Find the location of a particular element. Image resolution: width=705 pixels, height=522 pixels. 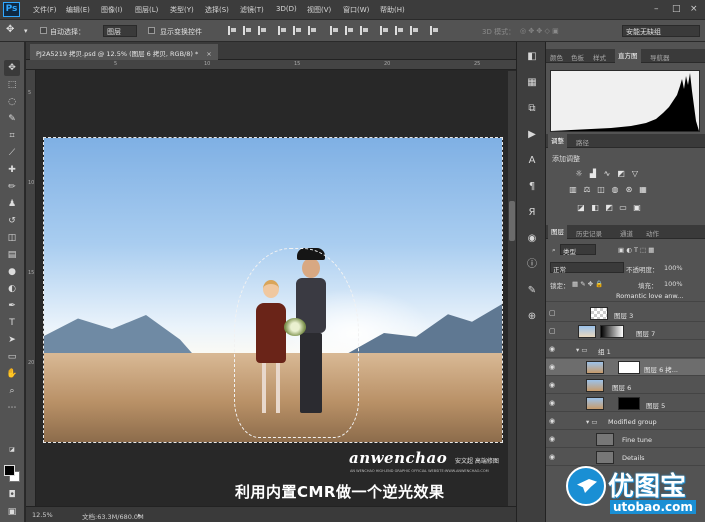

align-left-icon is located at coordinates (282, 30).